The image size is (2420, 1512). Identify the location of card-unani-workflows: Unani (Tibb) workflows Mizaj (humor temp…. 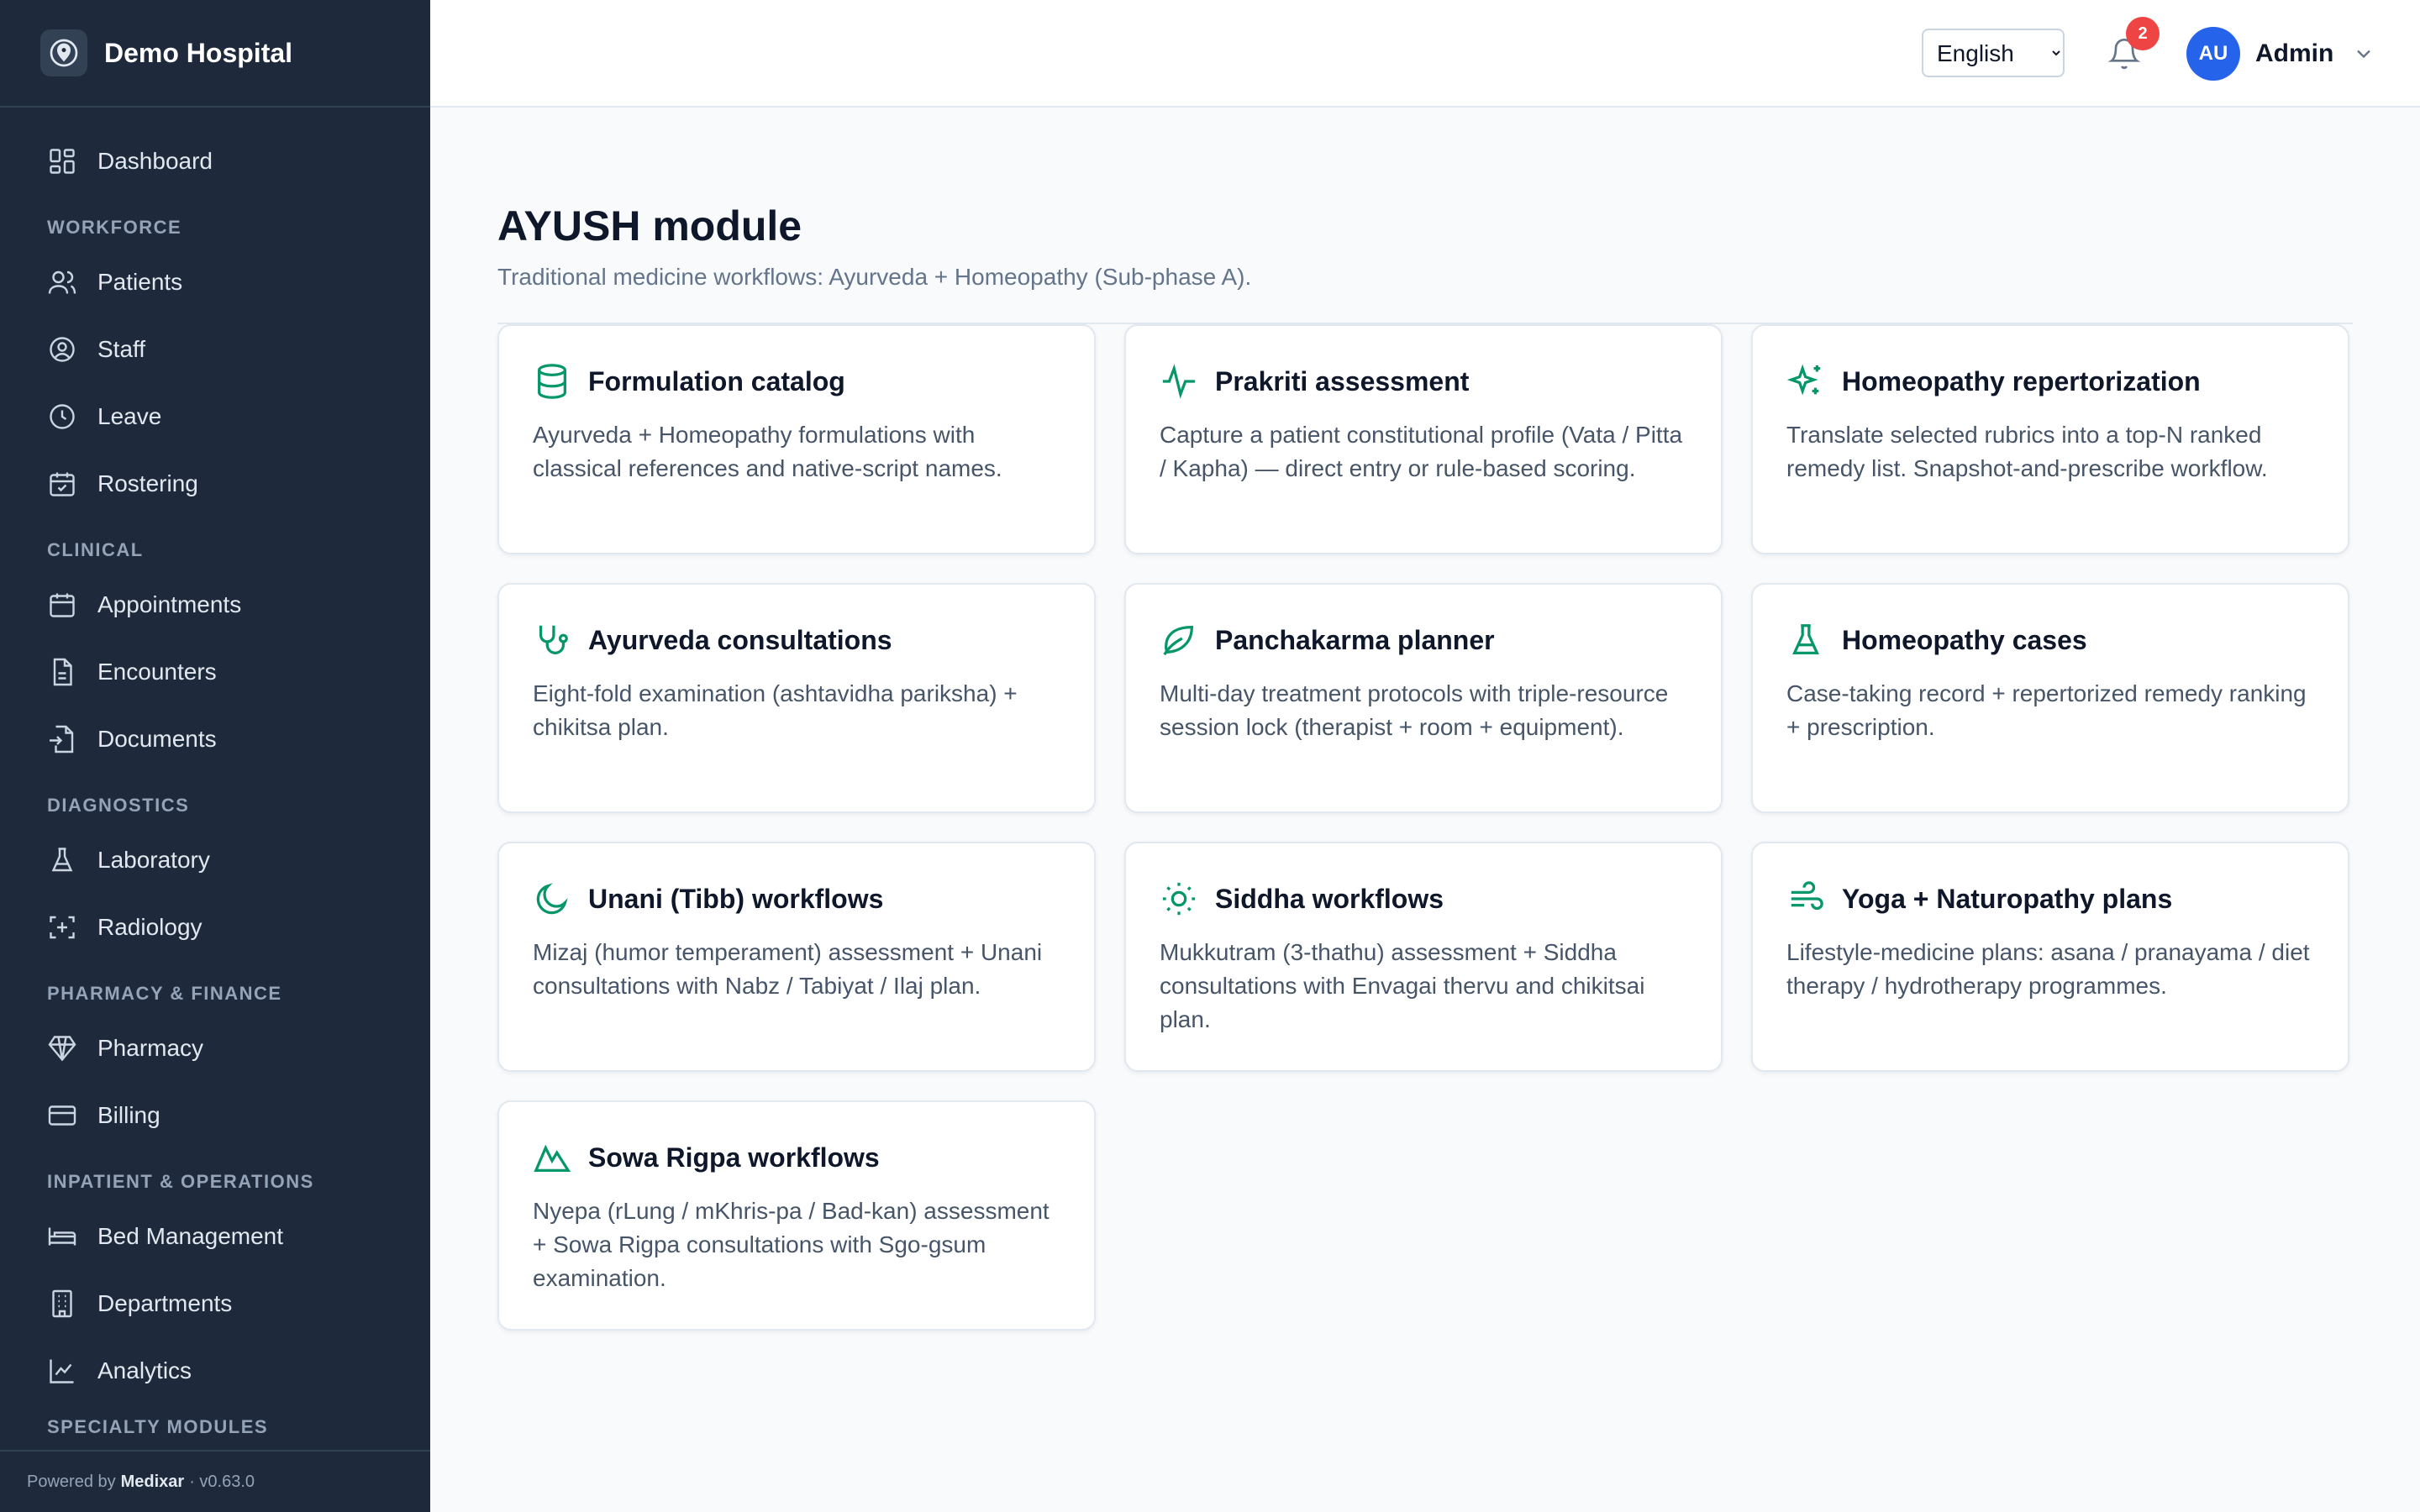
(796, 957).